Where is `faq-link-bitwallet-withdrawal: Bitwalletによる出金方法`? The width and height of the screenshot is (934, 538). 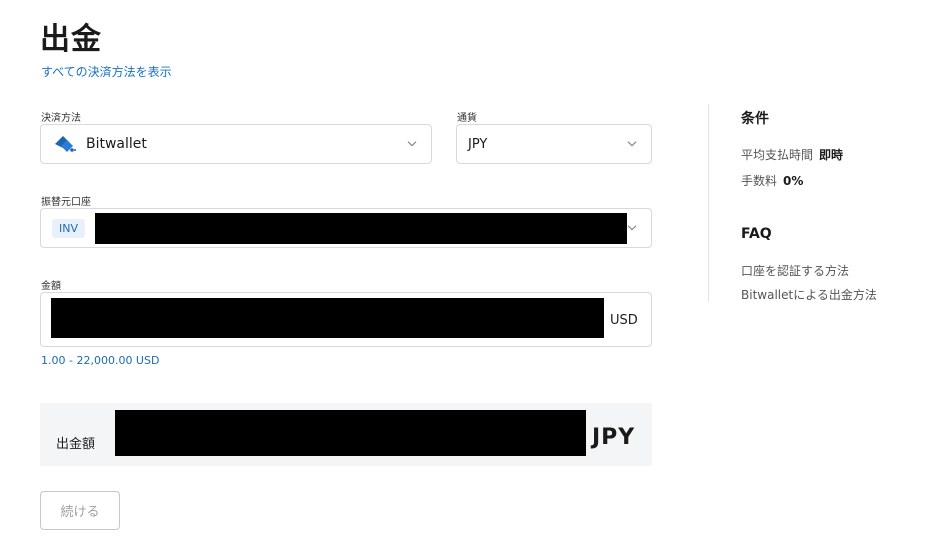
faq-link-bitwallet-withdrawal: Bitwalletによる出金方法 is located at coordinates (809, 294).